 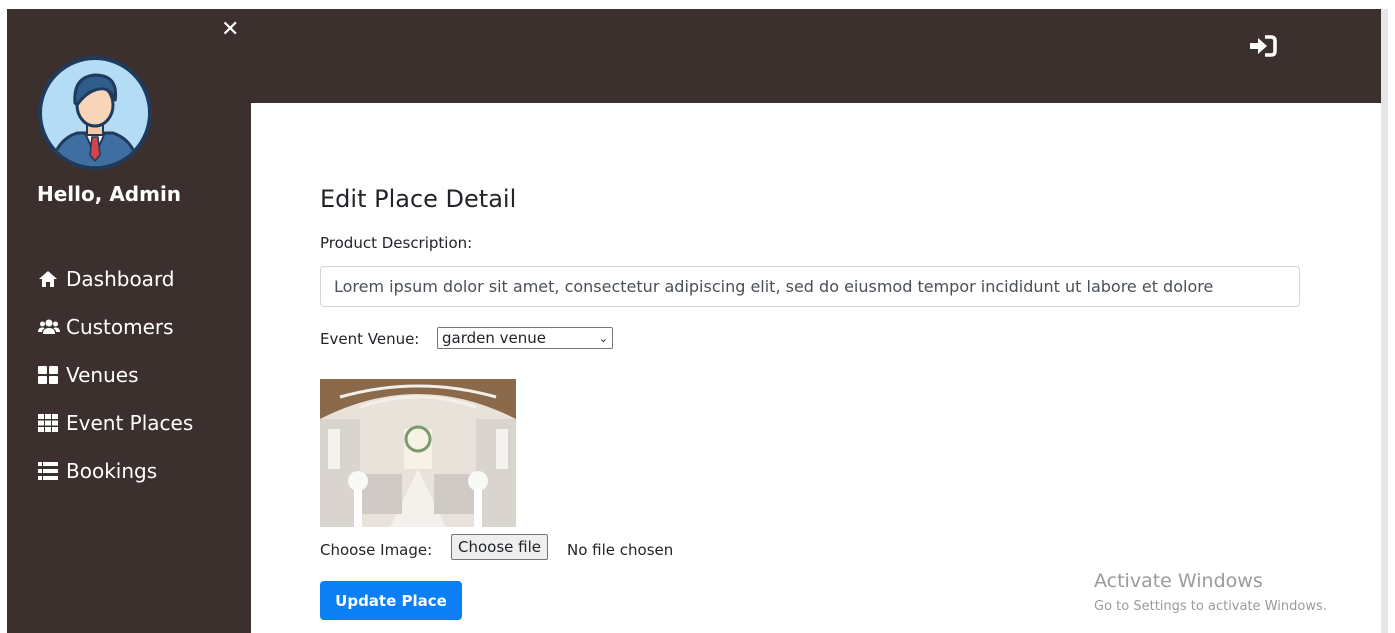 What do you see at coordinates (418, 199) in the screenshot?
I see `page-title: Edit Place Detail` at bounding box center [418, 199].